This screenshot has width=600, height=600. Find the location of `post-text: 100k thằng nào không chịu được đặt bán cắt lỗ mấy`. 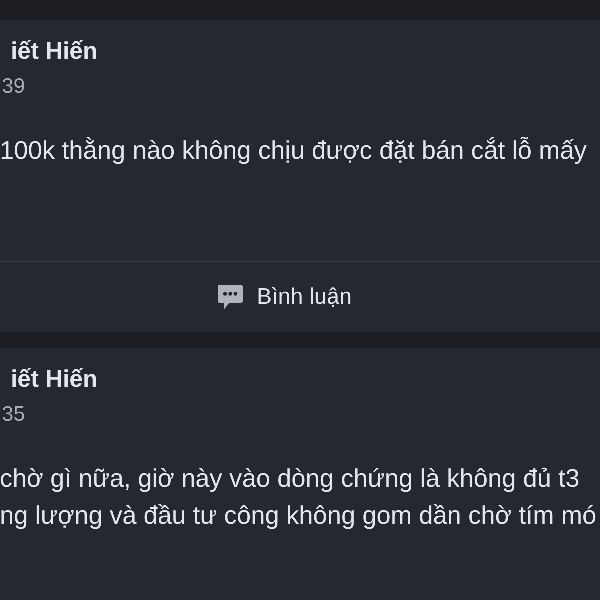

post-text: 100k thằng nào không chịu được đặt bán cắt lỗ mấy is located at coordinates (293, 151).